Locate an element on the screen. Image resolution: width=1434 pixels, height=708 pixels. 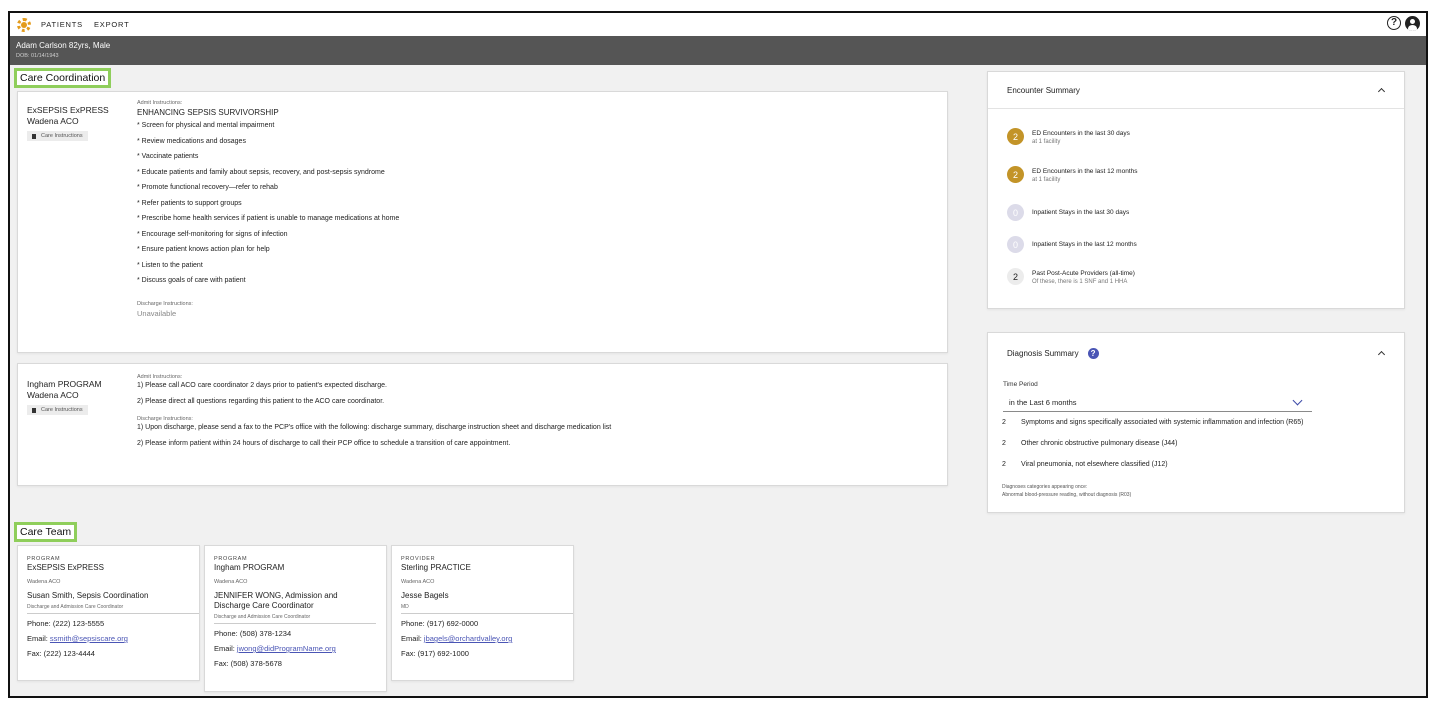
time-period-label: Time Period is located at coordinates (1020, 384).